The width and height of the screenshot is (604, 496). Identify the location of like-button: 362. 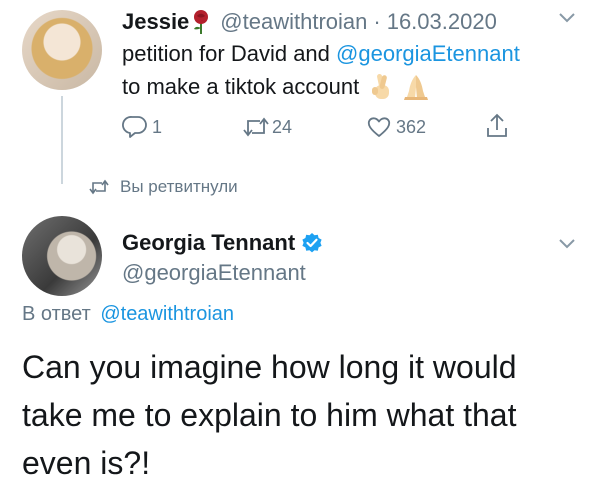
(396, 127).